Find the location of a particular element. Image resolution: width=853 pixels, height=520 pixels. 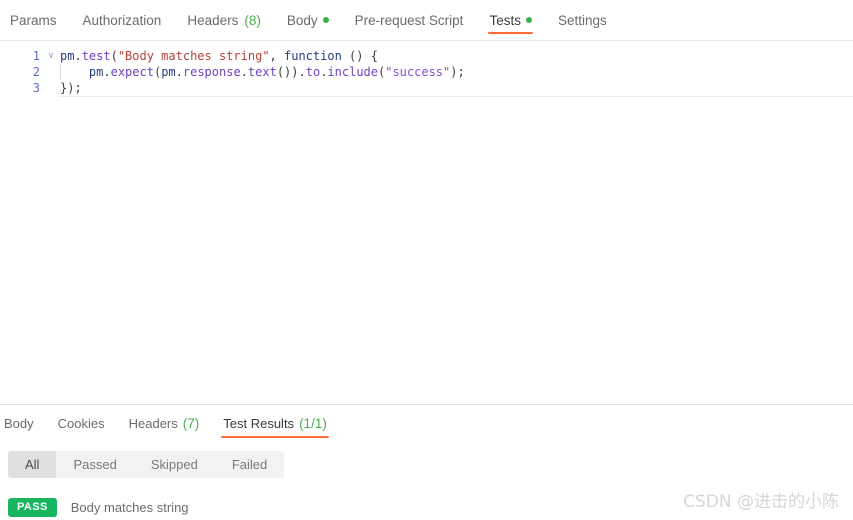

code-token: }); is located at coordinates (71, 88).